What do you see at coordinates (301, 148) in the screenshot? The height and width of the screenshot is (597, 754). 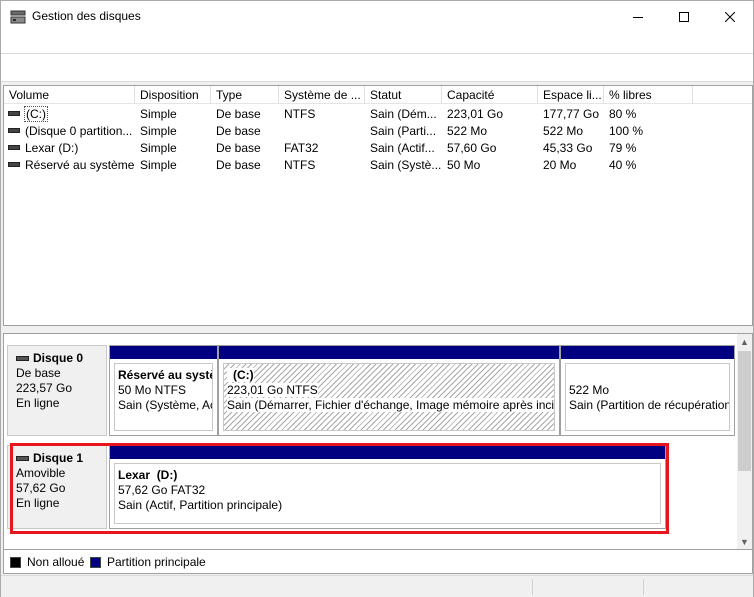 I see `volume-filesystem: FAT32` at bounding box center [301, 148].